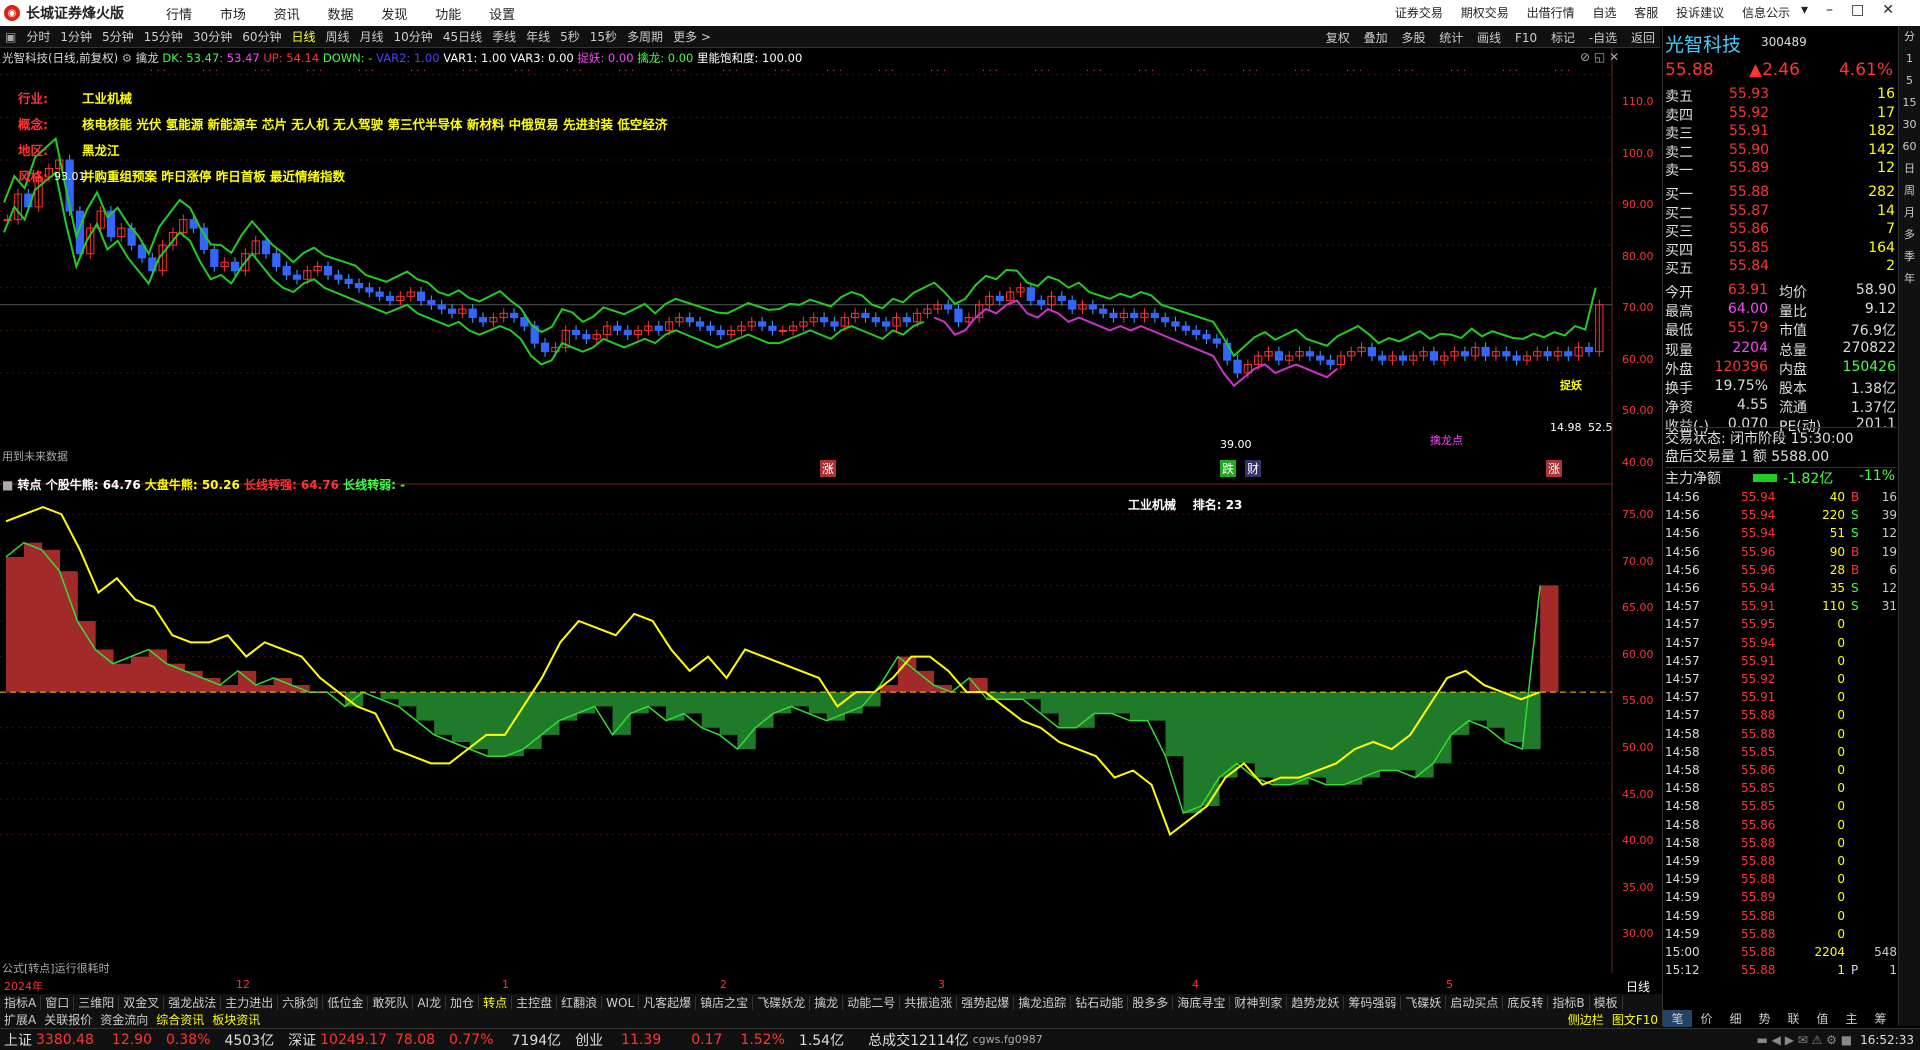 The width and height of the screenshot is (1920, 1050). I want to click on indicator-tab: 擒龙追踪, so click(1043, 1003).